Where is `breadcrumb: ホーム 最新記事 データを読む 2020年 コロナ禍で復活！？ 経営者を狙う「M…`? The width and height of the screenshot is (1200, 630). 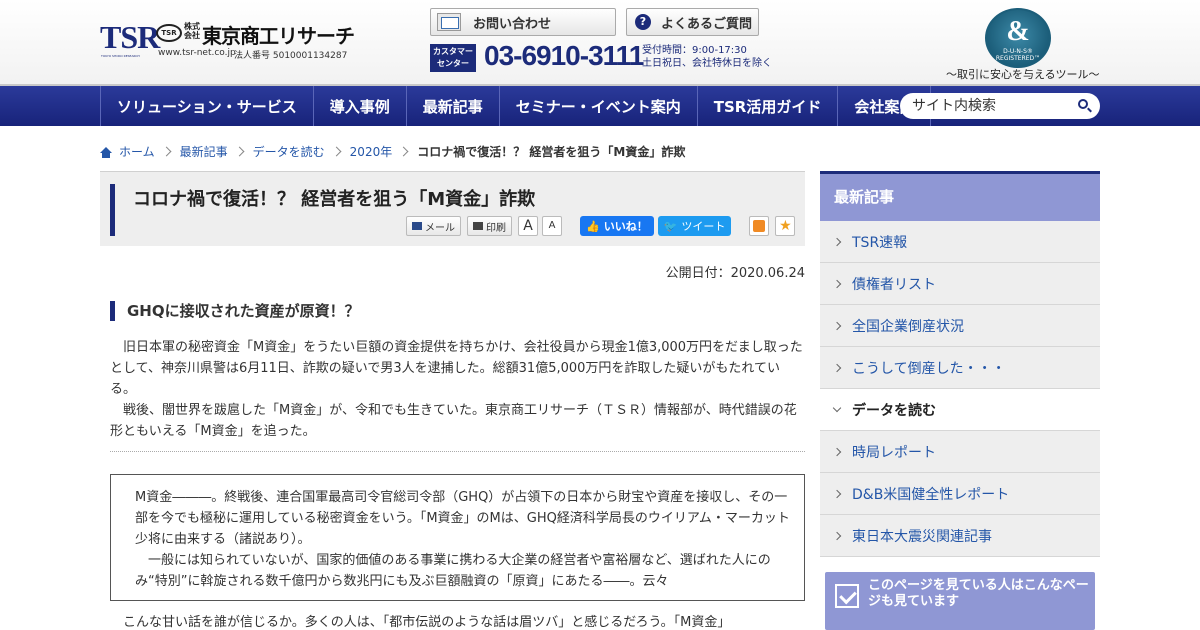 breadcrumb: ホーム 最新記事 データを読む 2020年 コロナ禍で復活！？ 経営者を狙う「M… is located at coordinates (392, 151).